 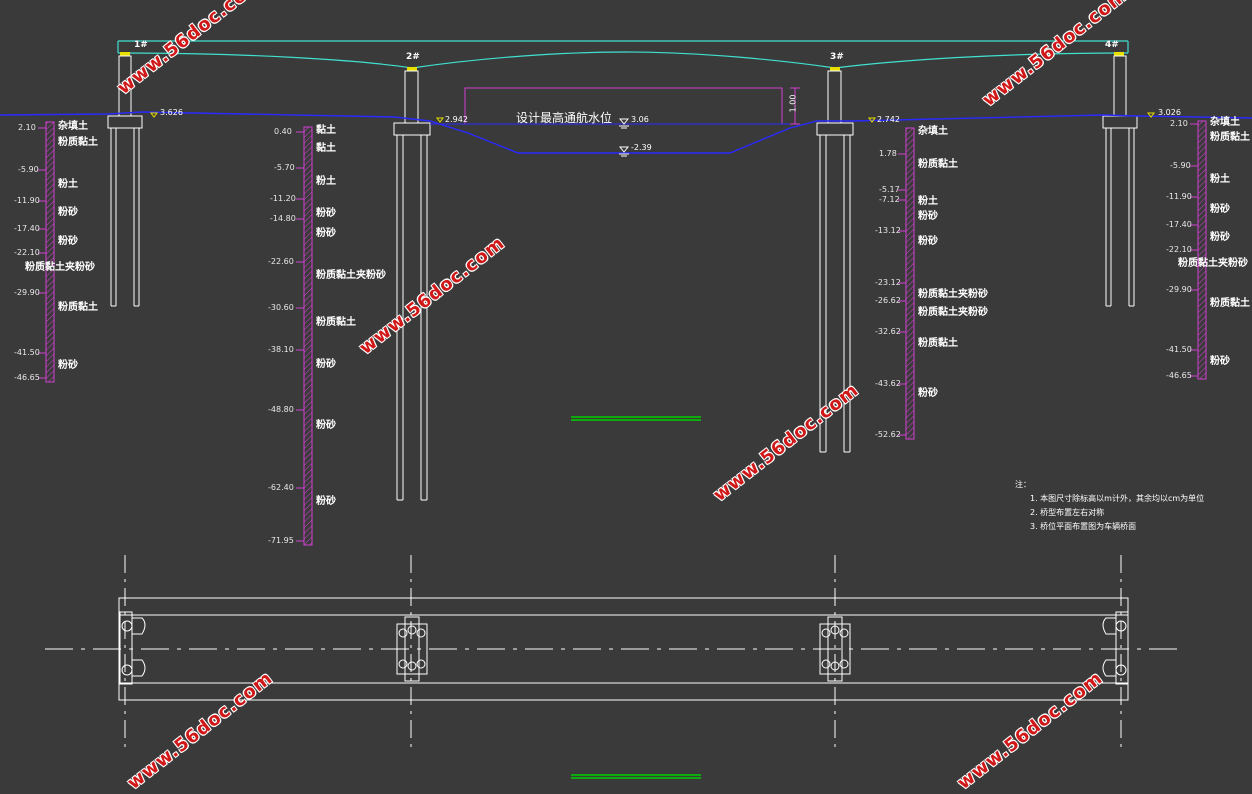 I want to click on plan-pile-caps, so click(x=624, y=648).